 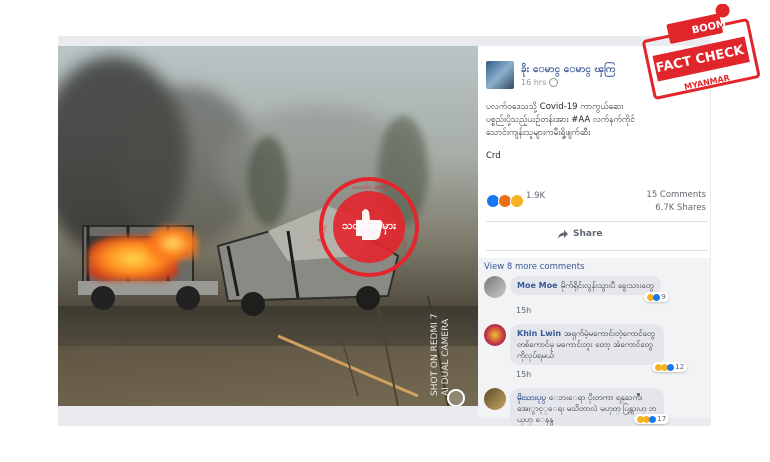 What do you see at coordinates (493, 156) in the screenshot?
I see `post-credit: Crd` at bounding box center [493, 156].